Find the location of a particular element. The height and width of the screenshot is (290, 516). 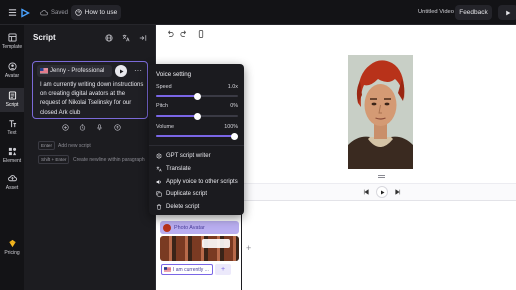

volume-slider-handle is located at coordinates (234, 136).